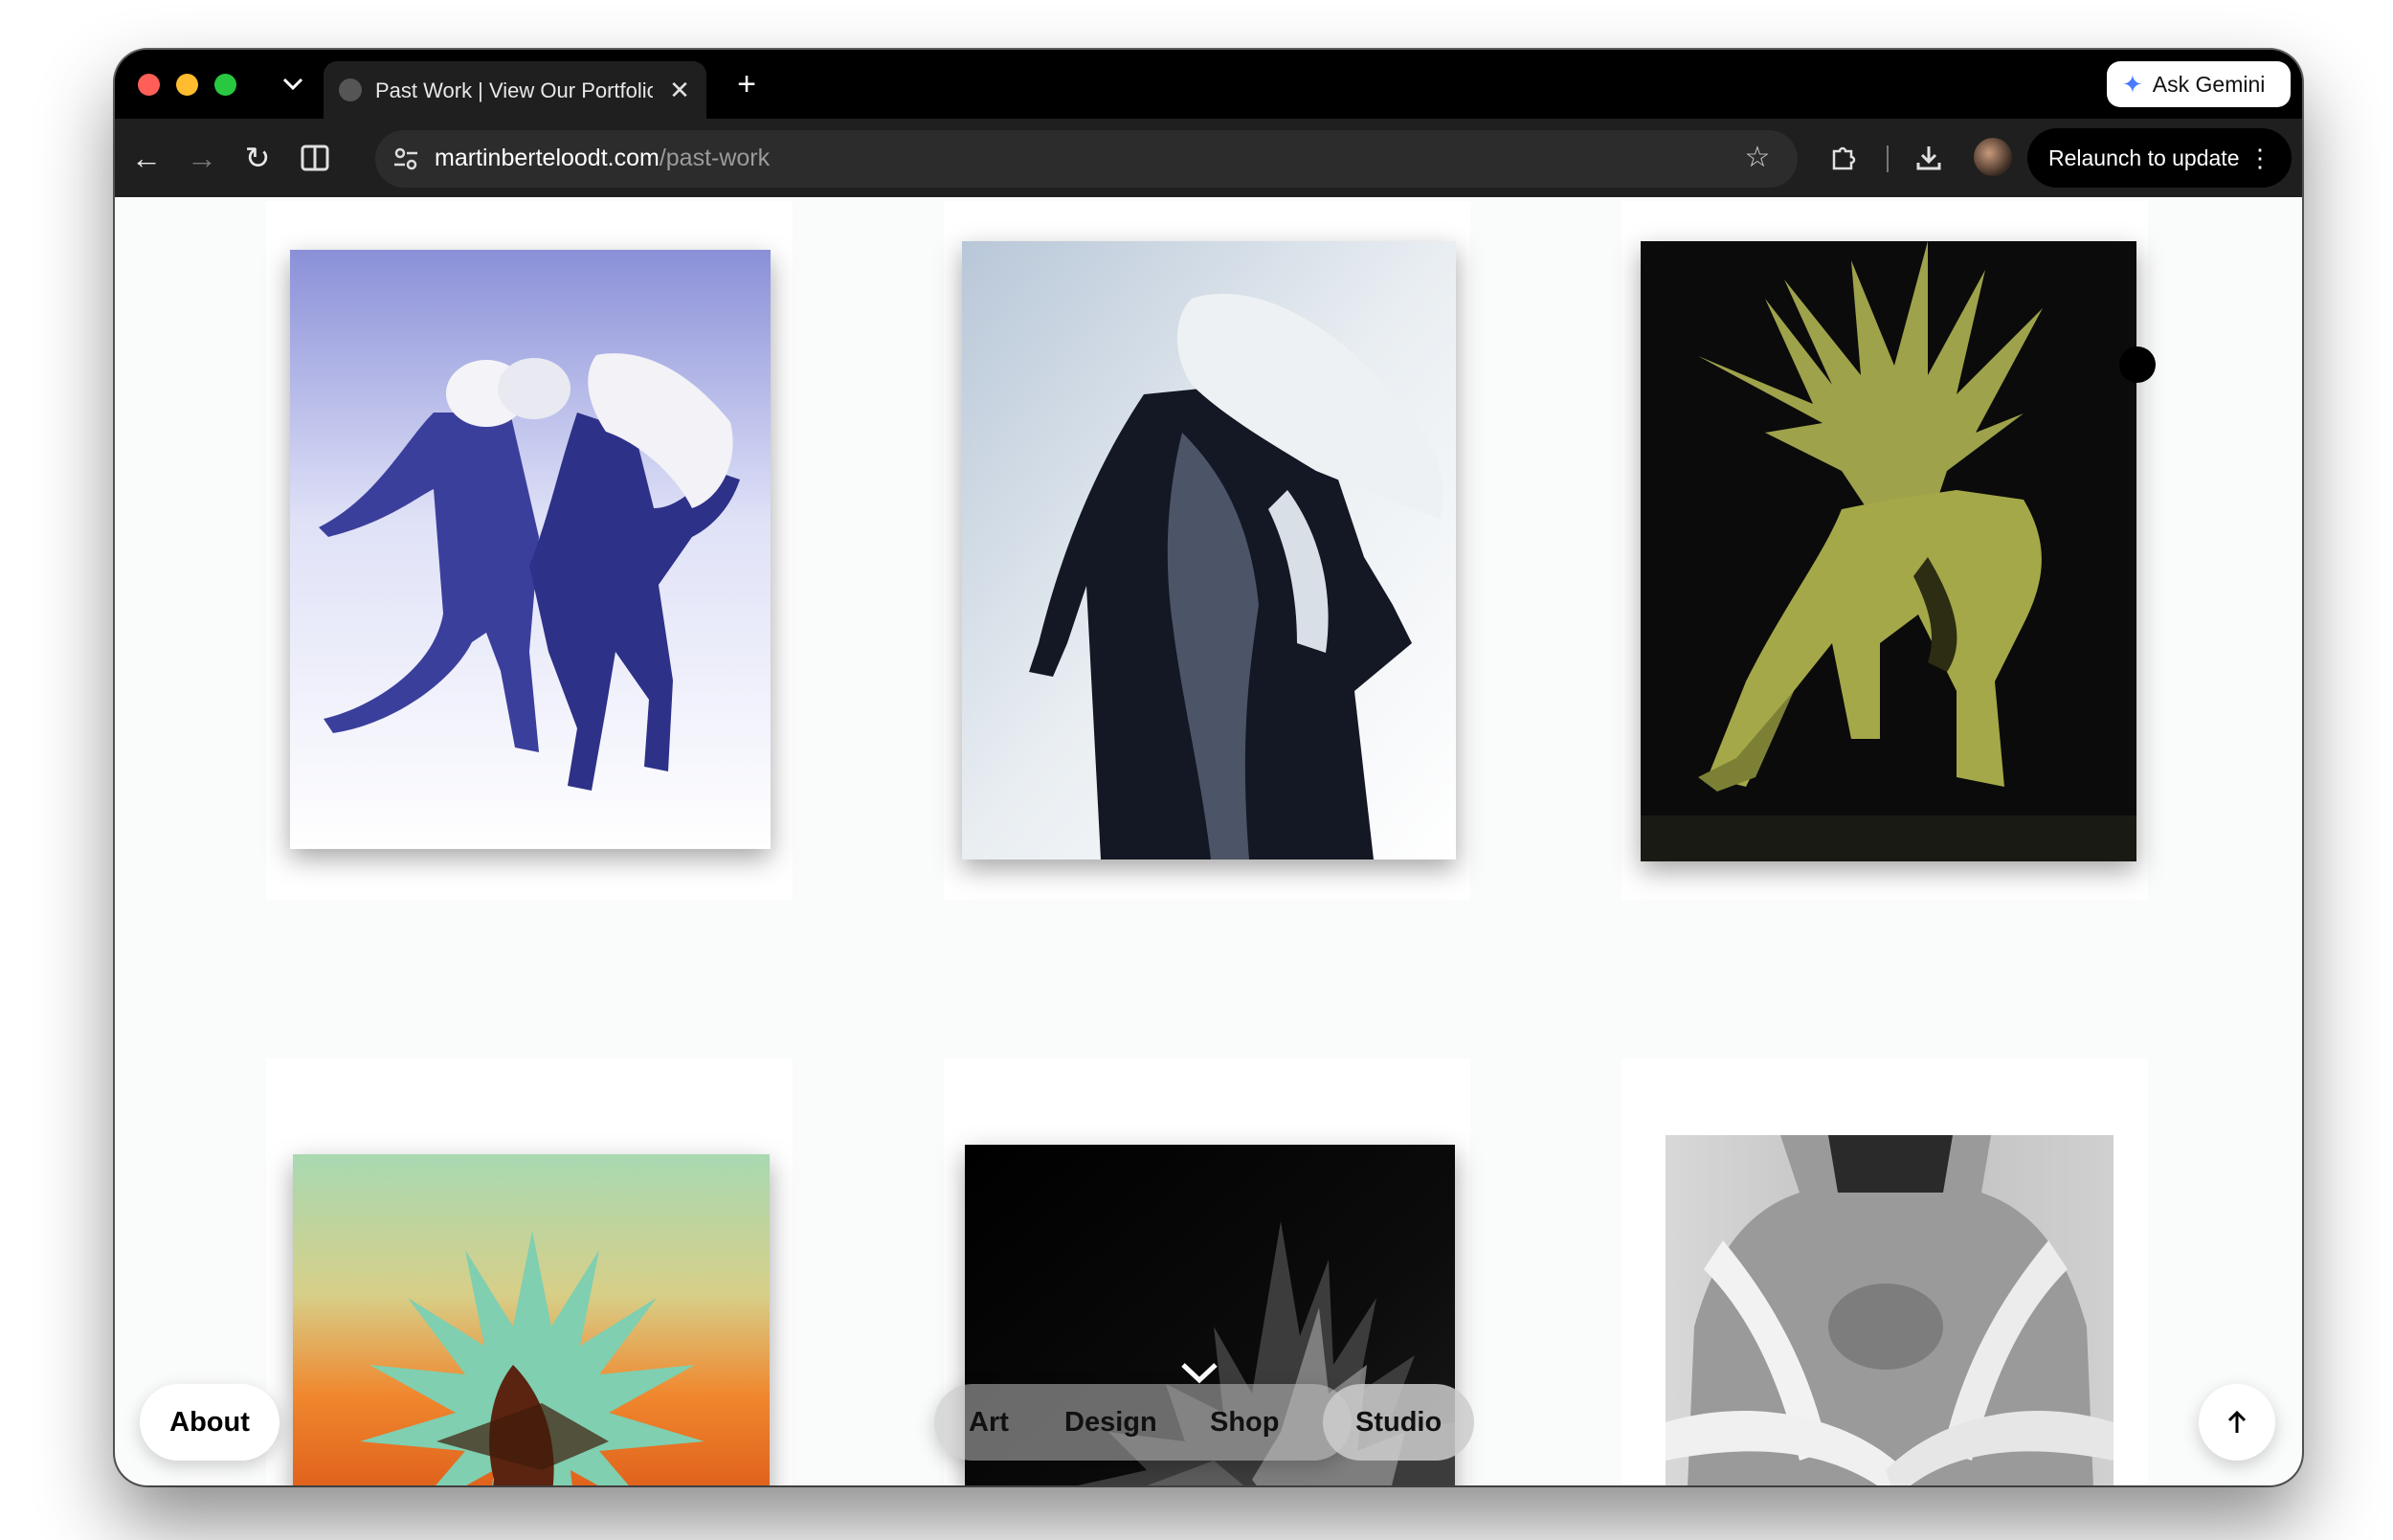 The height and width of the screenshot is (1540, 2393). What do you see at coordinates (1086, 159) in the screenshot?
I see `address-bar: martinberteloodt.com/past-work ☆` at bounding box center [1086, 159].